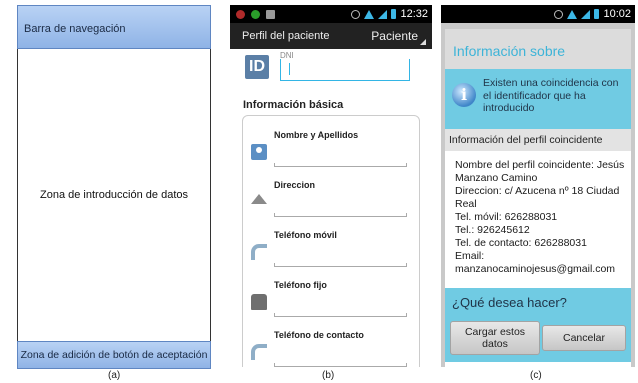 The width and height of the screenshot is (638, 383). I want to click on navigation-bar-zone: Barra de navegación, so click(114, 27).